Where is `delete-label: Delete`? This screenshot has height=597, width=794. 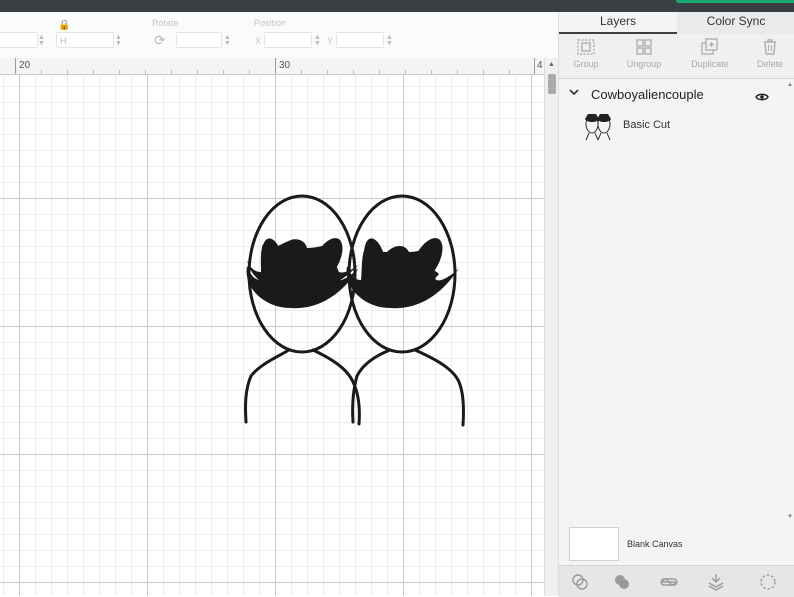
delete-label: Delete is located at coordinates (769, 64).